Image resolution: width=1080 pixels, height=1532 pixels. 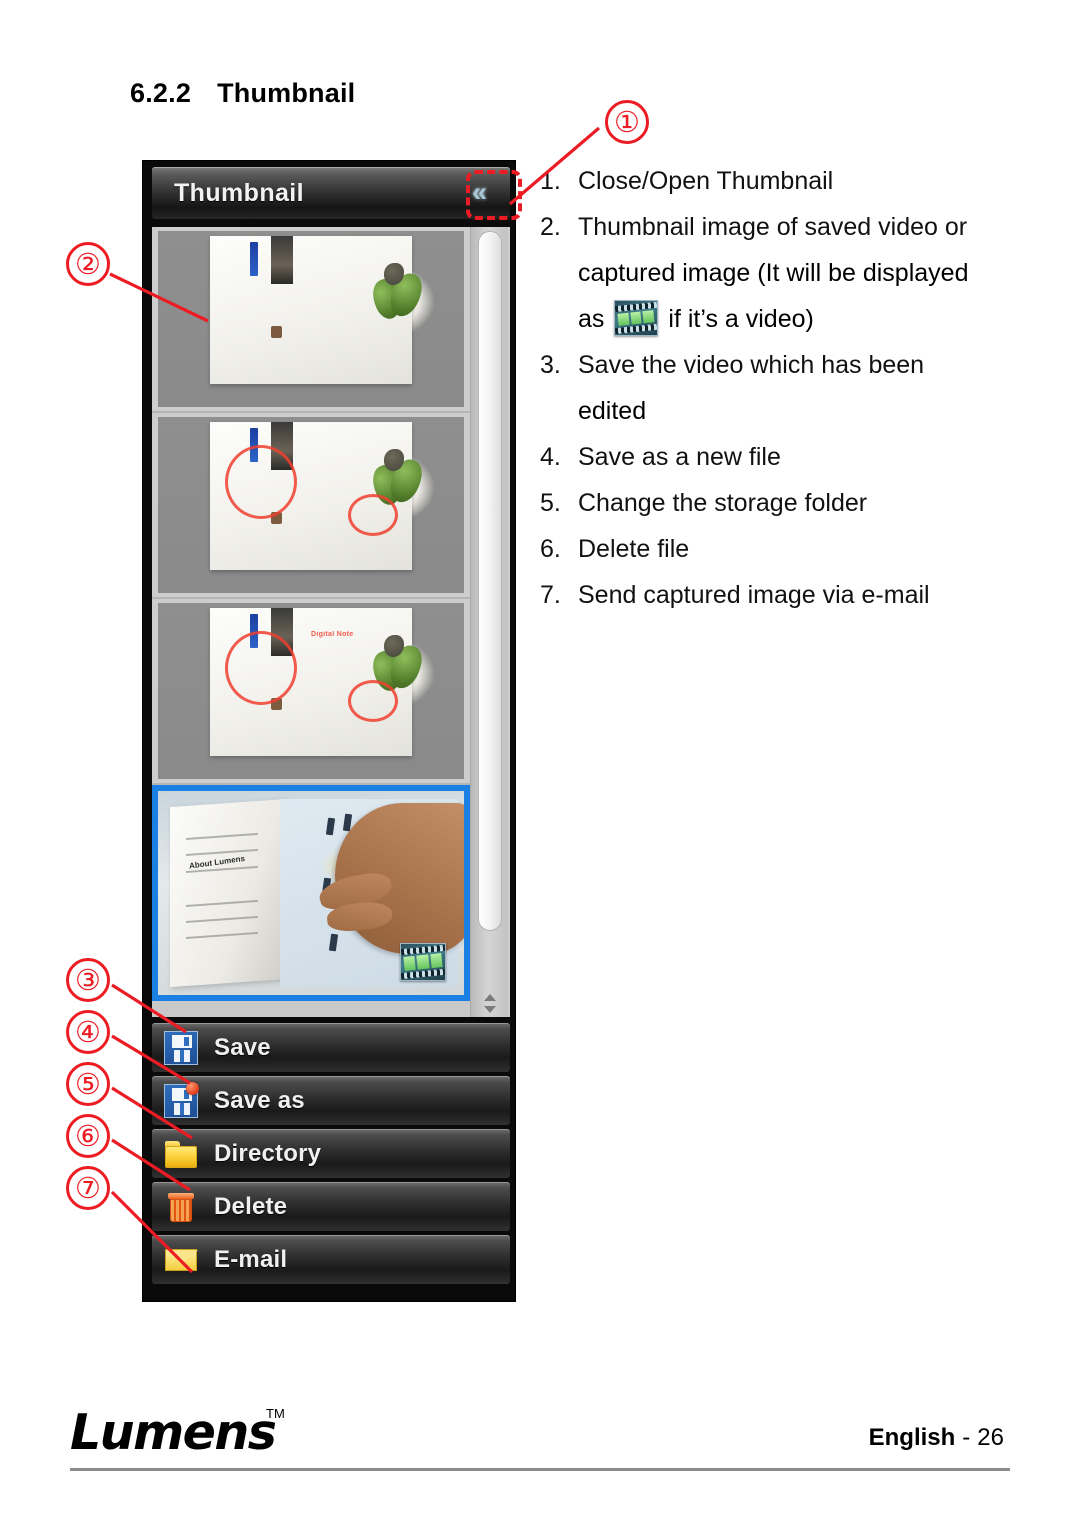 I want to click on page-number-label: English -26, so click(x=936, y=1438).